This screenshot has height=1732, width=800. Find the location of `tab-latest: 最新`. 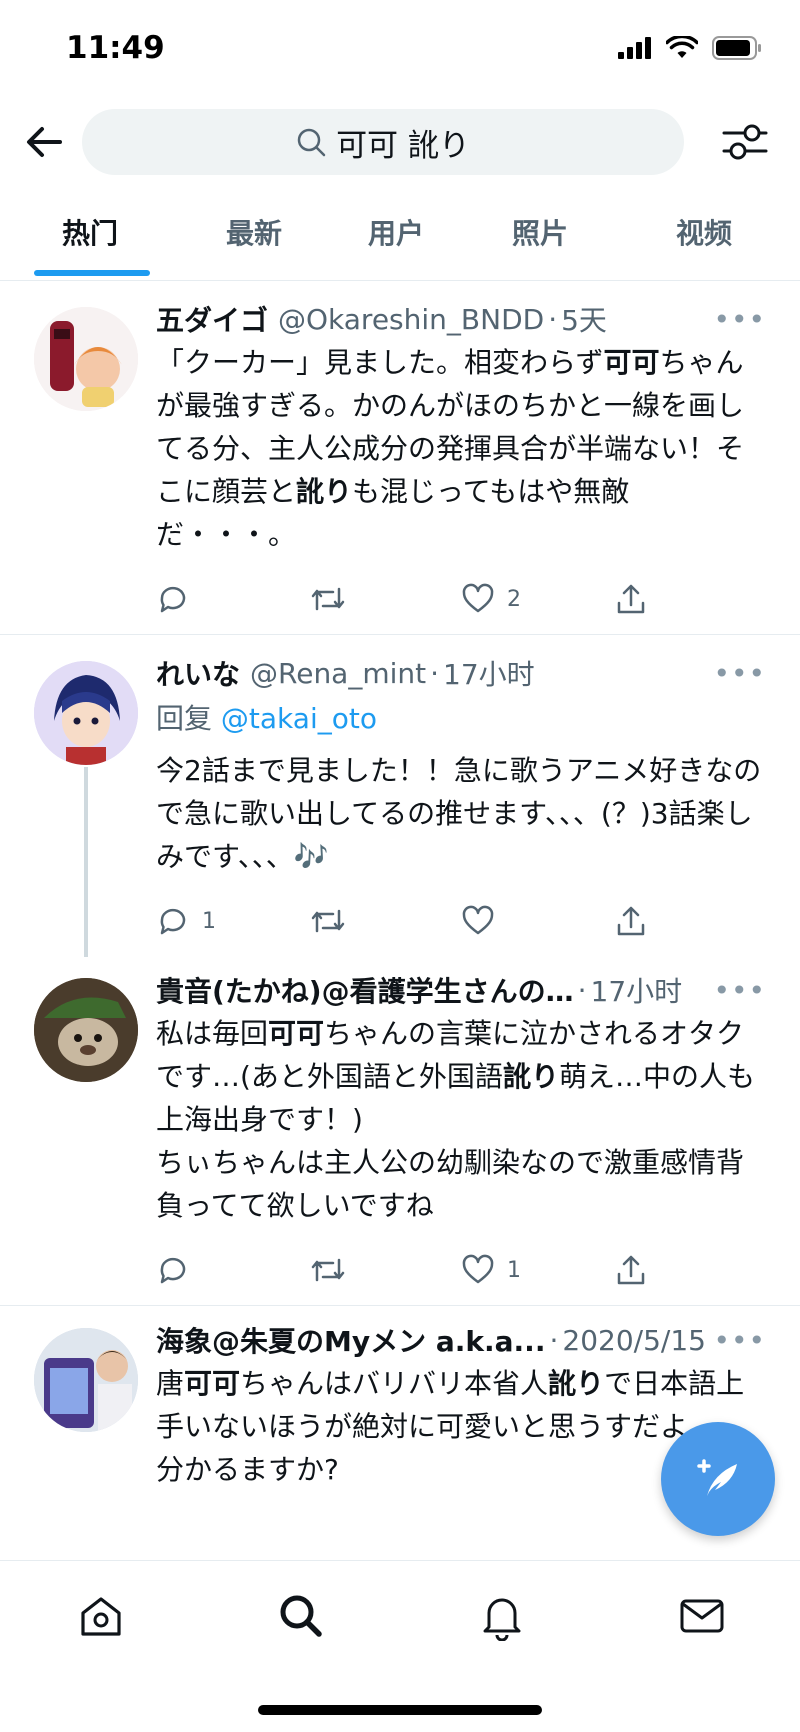

tab-latest: 最新 is located at coordinates (254, 232).